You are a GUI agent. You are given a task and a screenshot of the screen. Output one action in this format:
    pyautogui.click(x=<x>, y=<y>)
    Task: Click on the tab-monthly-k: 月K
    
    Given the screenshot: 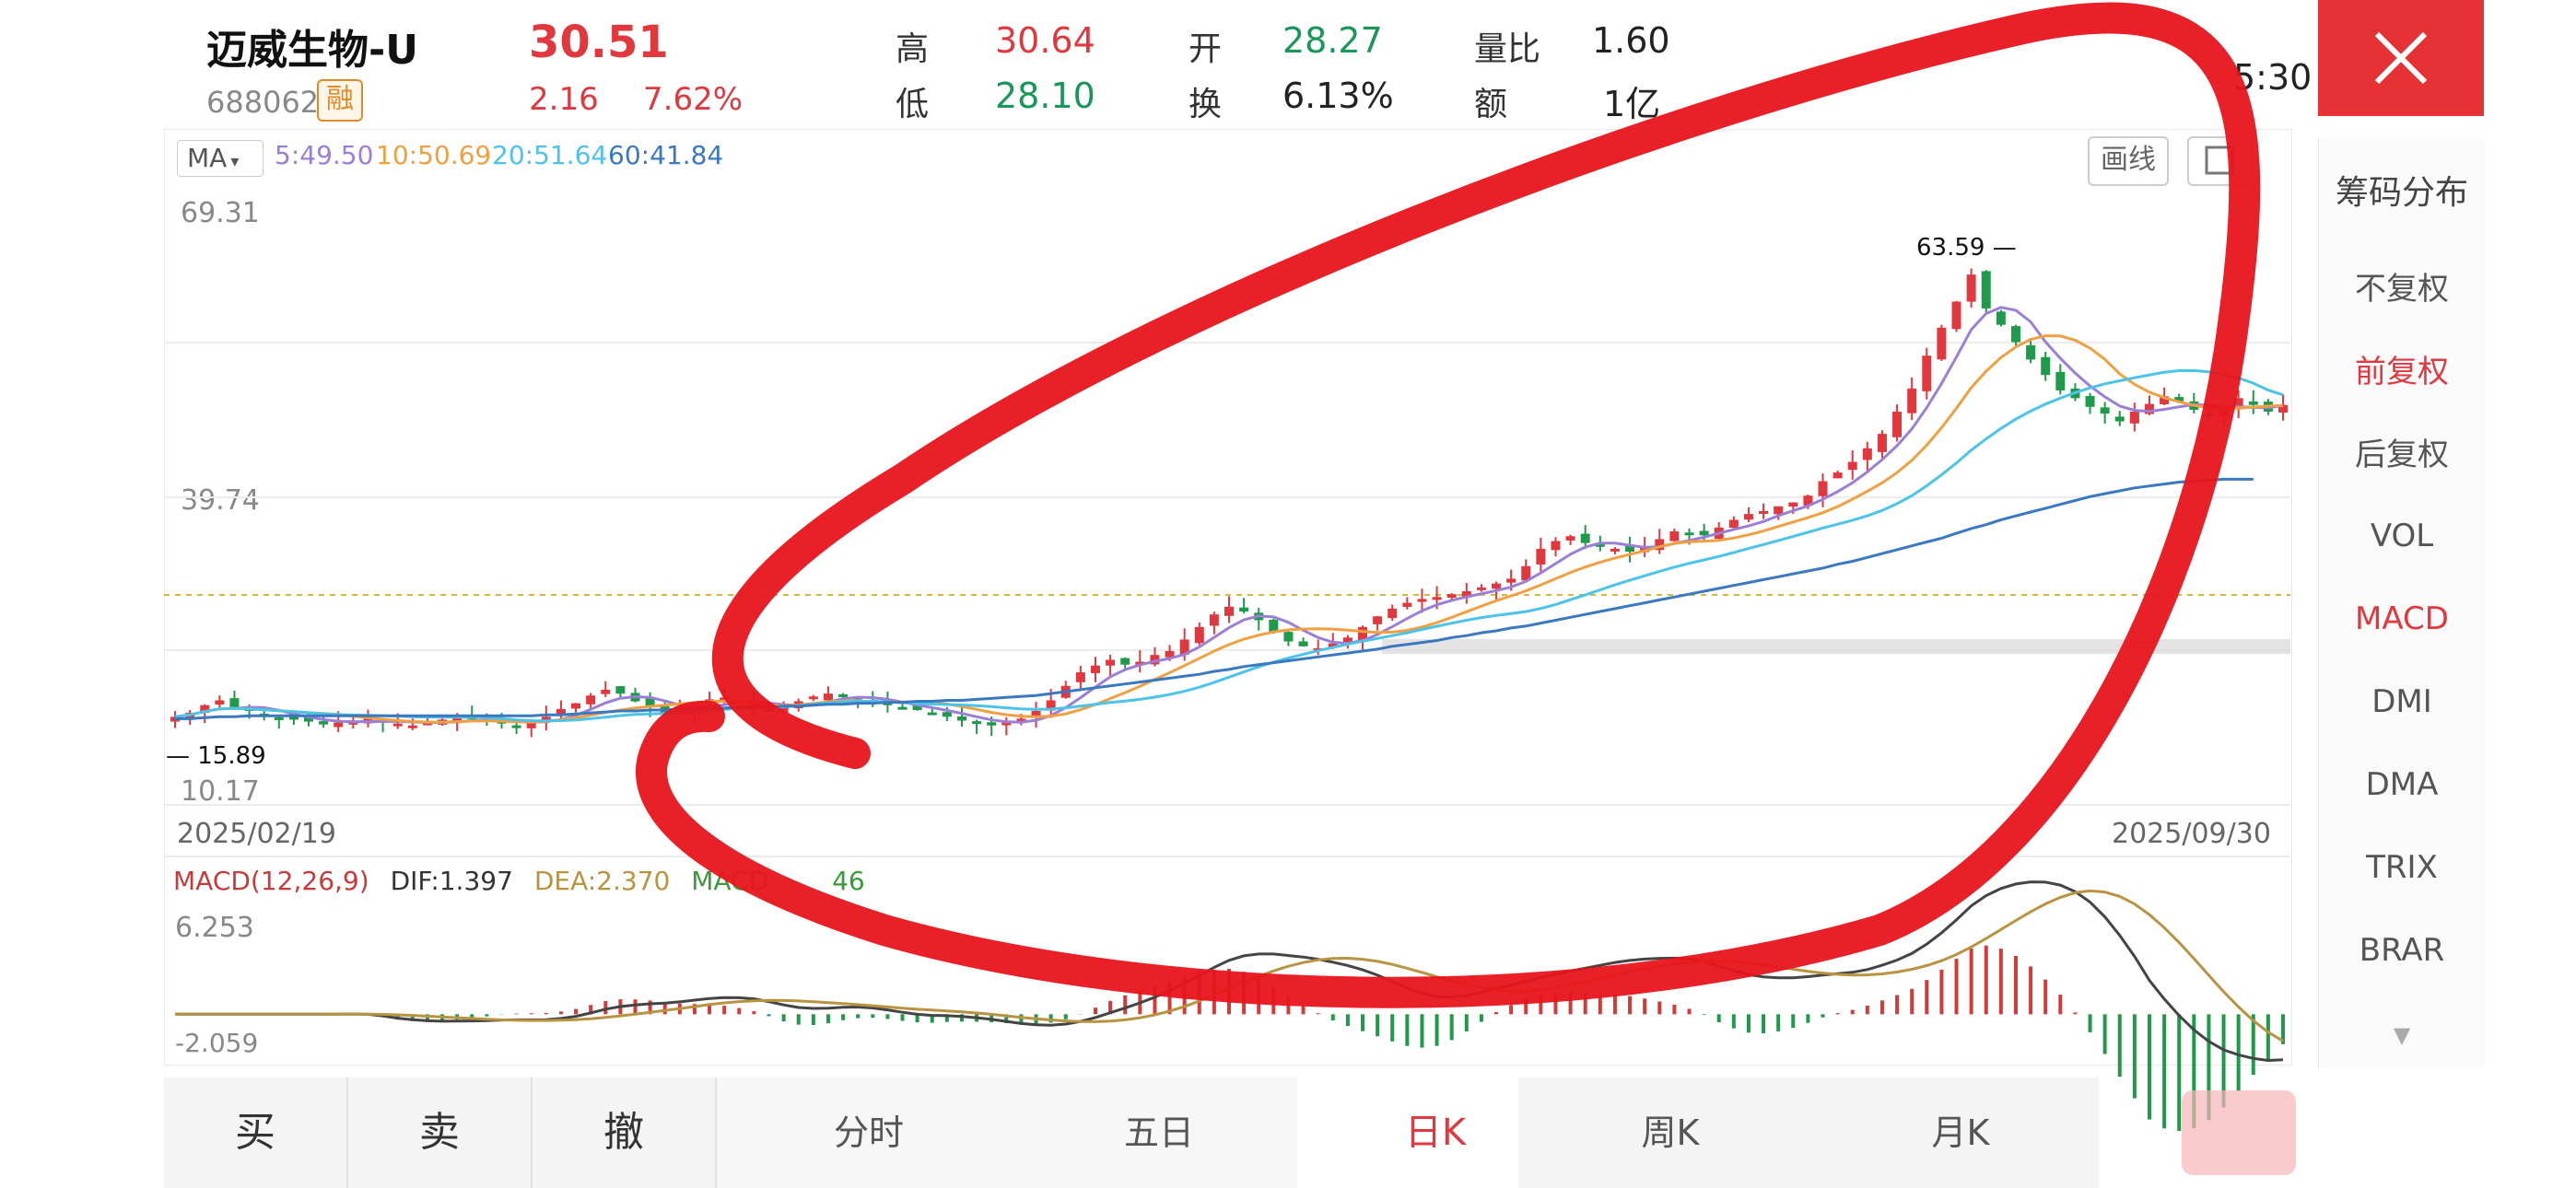 What is the action you would take?
    pyautogui.click(x=1960, y=1132)
    